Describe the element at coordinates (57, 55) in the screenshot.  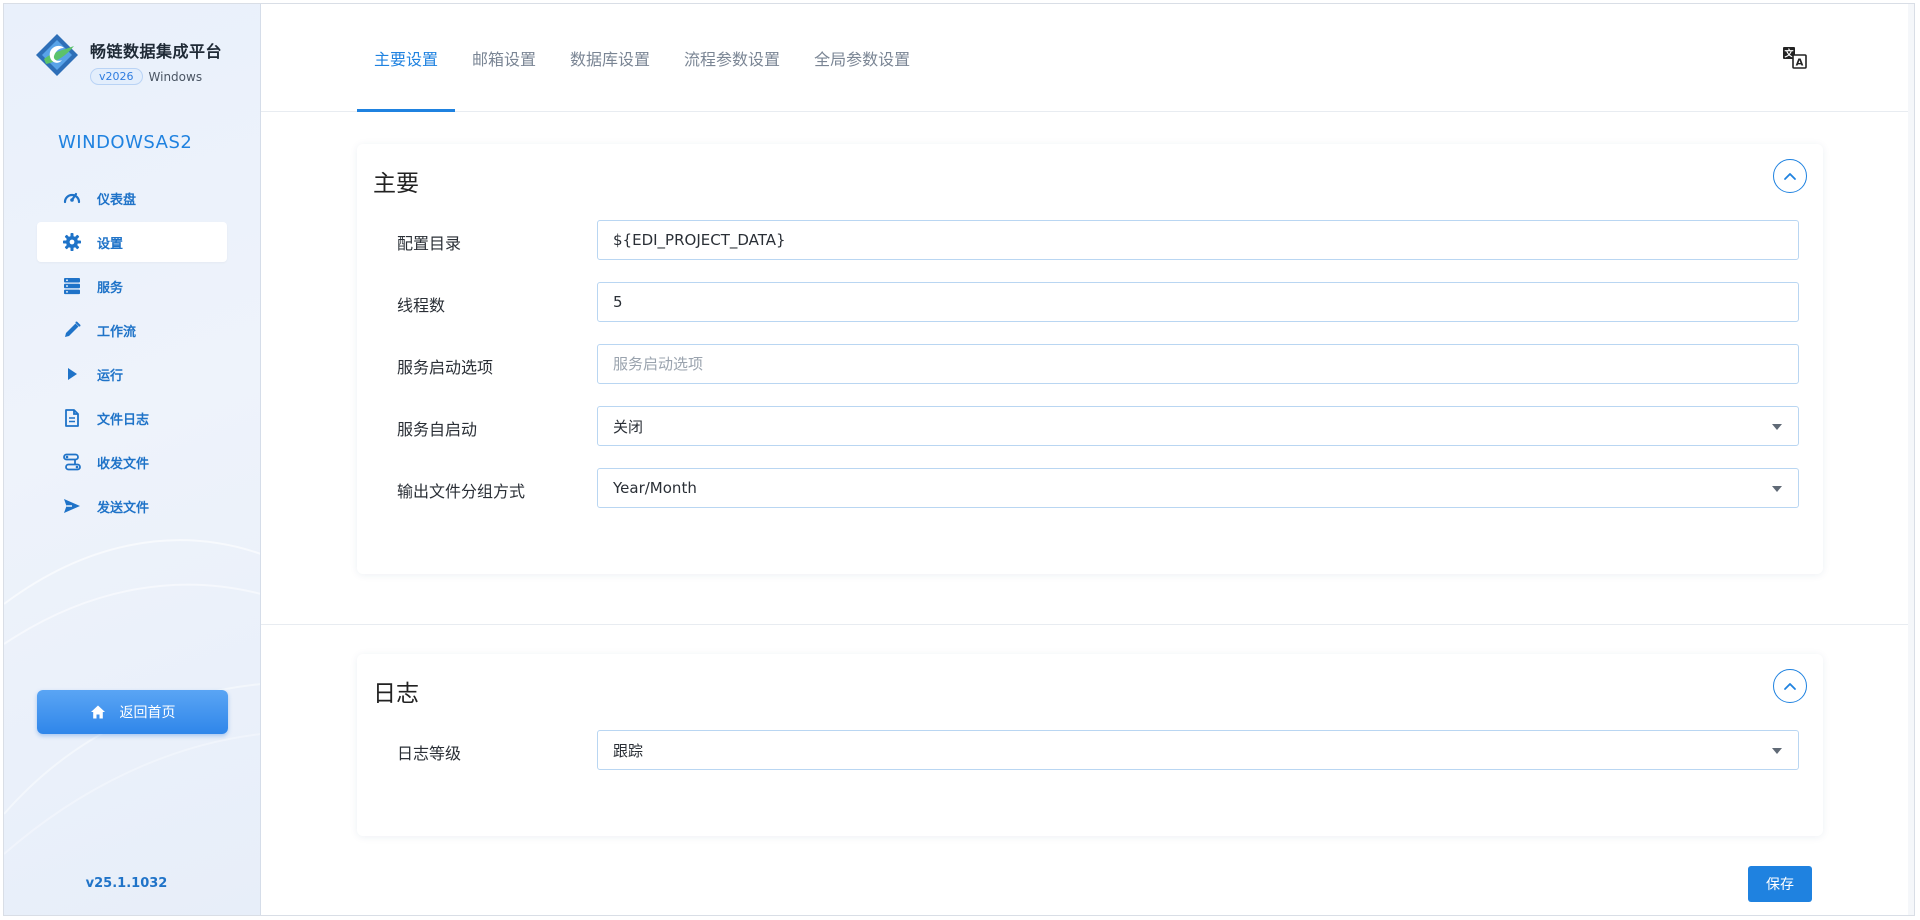
I see `brand-logo-icon` at that location.